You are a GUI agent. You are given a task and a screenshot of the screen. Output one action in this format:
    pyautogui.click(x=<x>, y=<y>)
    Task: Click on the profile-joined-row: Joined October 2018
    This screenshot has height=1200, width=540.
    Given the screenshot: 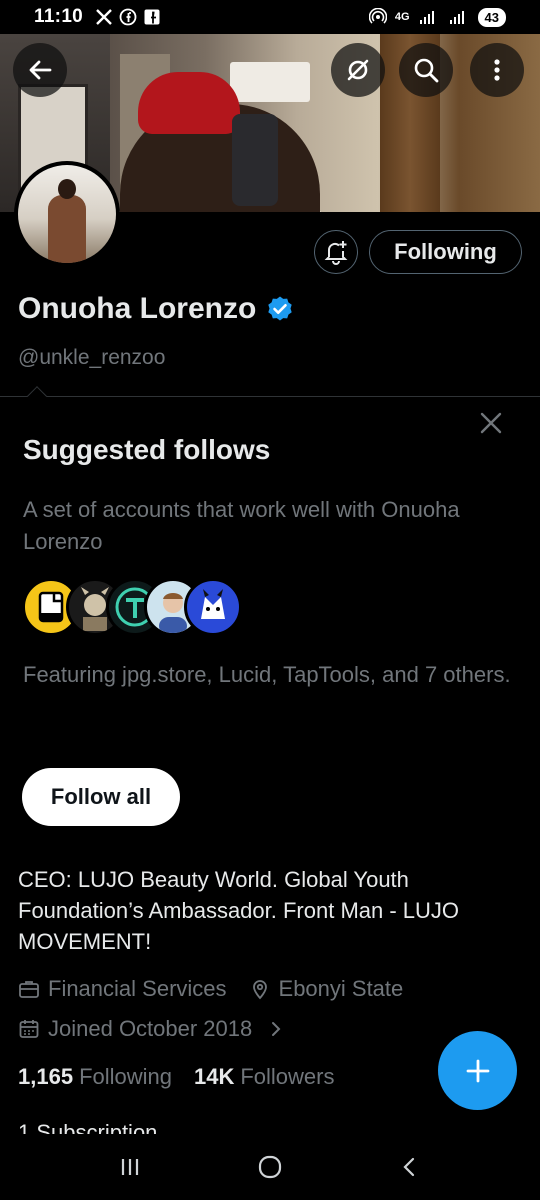 What is the action you would take?
    pyautogui.click(x=152, y=1029)
    